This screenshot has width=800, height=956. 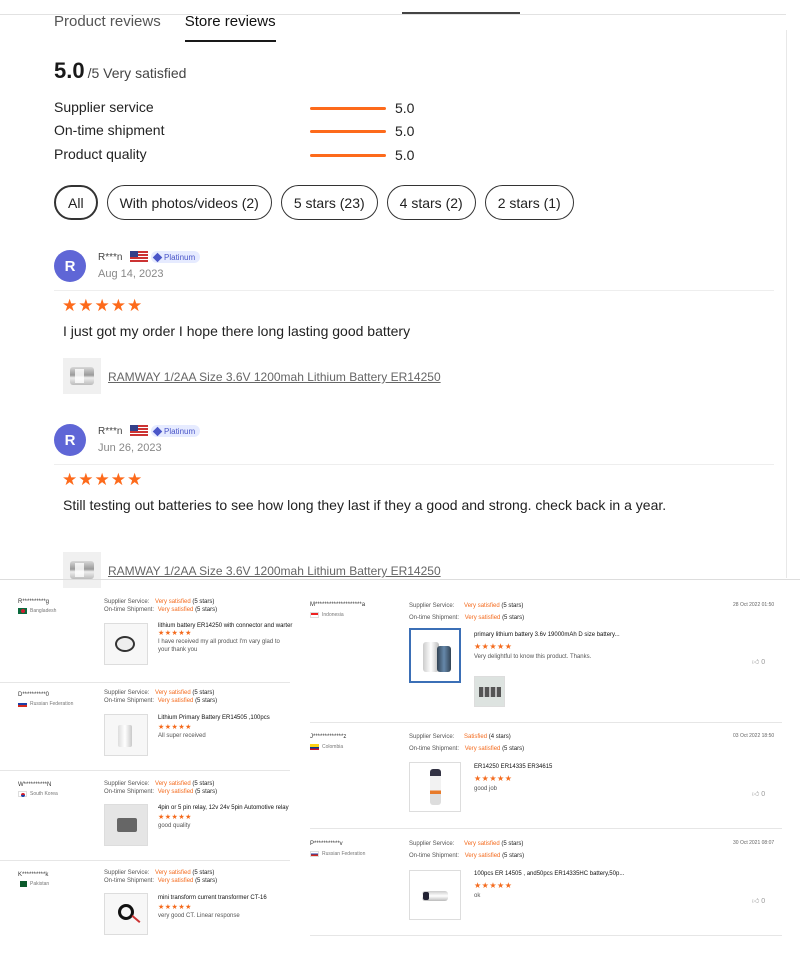 I want to click on supplier-service-value: Satisfied, so click(x=476, y=737).